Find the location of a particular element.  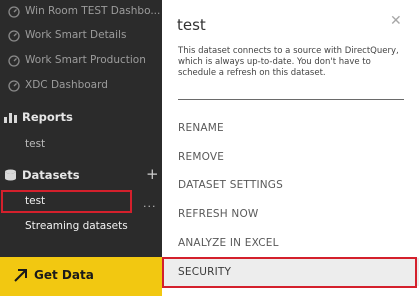

menu-item-remove: REMOVE is located at coordinates (290, 157).